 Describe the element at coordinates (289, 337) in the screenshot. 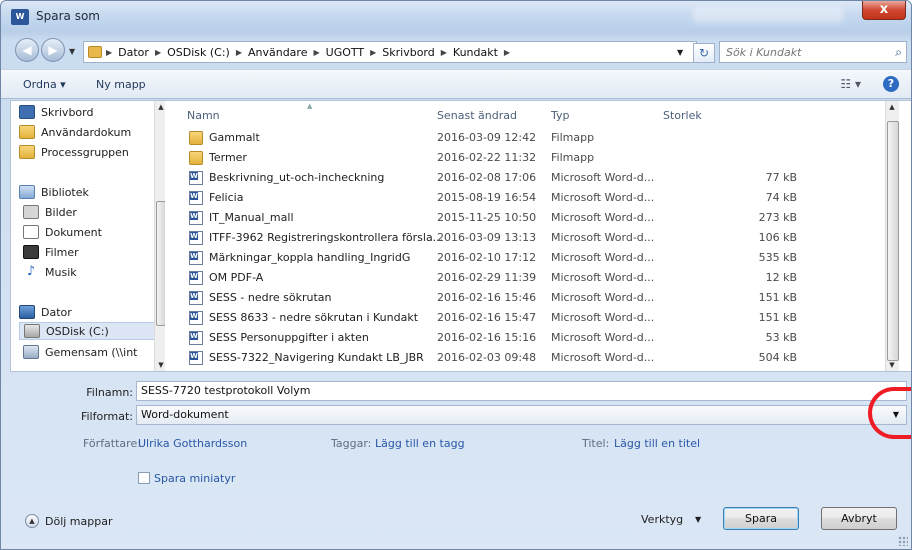

I see `file-name: SESS Personuppgifter i akten` at that location.